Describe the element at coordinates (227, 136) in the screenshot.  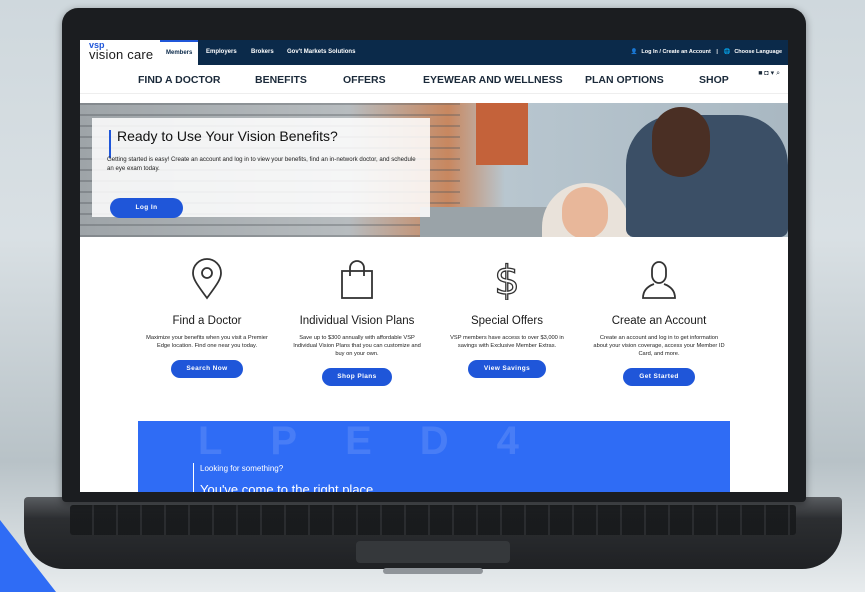
I see `hero-title: Ready to Use Your Vision Benefits?` at that location.